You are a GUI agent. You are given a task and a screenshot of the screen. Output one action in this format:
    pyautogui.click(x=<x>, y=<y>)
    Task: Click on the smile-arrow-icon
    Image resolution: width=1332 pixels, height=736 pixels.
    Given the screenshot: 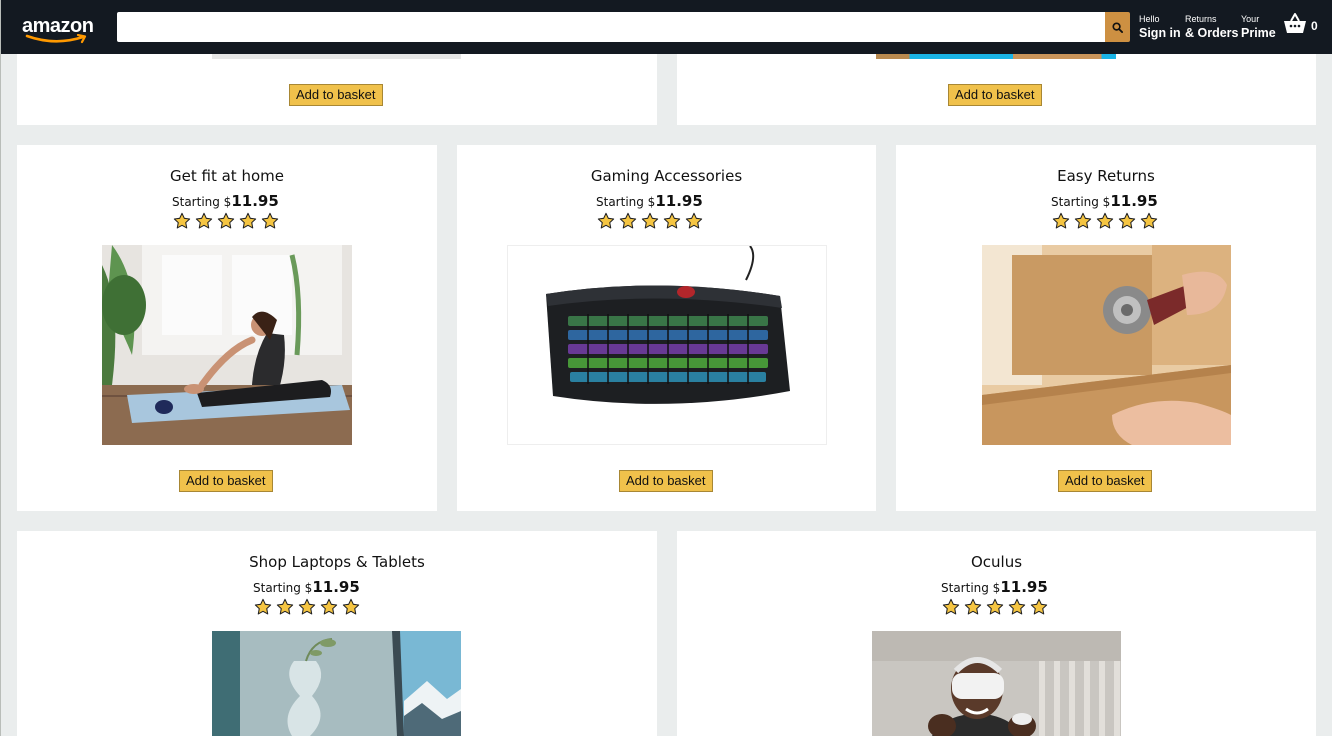 What is the action you would take?
    pyautogui.click(x=56, y=39)
    